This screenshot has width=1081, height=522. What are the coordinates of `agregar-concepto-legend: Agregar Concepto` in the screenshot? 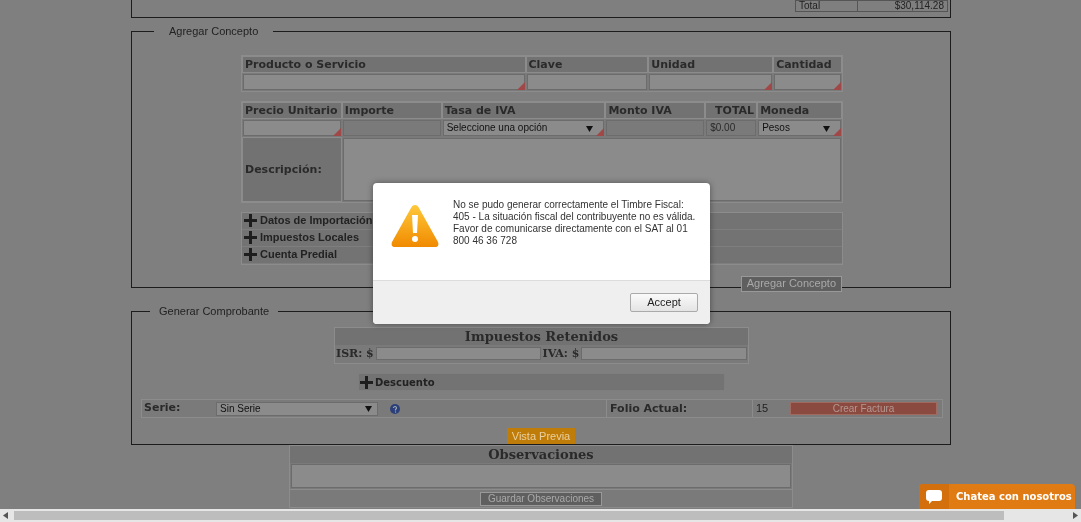 It's located at (214, 31).